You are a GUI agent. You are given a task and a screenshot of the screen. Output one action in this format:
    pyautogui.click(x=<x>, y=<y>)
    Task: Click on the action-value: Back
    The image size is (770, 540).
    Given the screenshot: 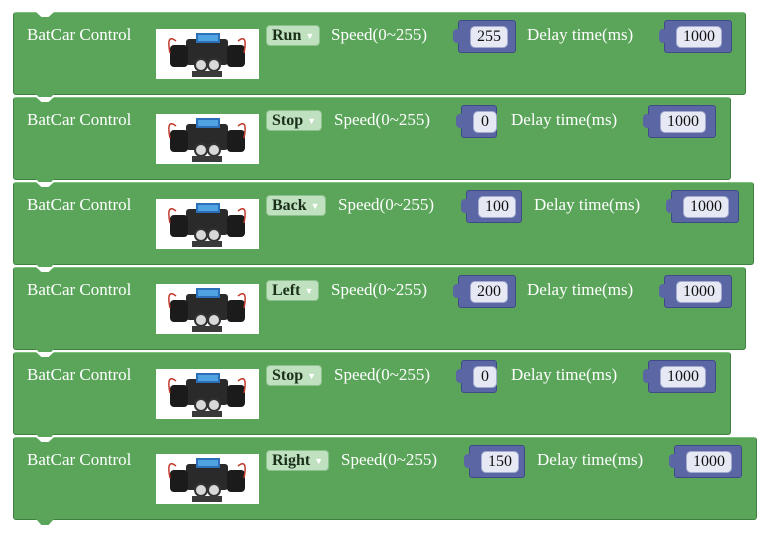 What is the action you would take?
    pyautogui.click(x=289, y=205)
    